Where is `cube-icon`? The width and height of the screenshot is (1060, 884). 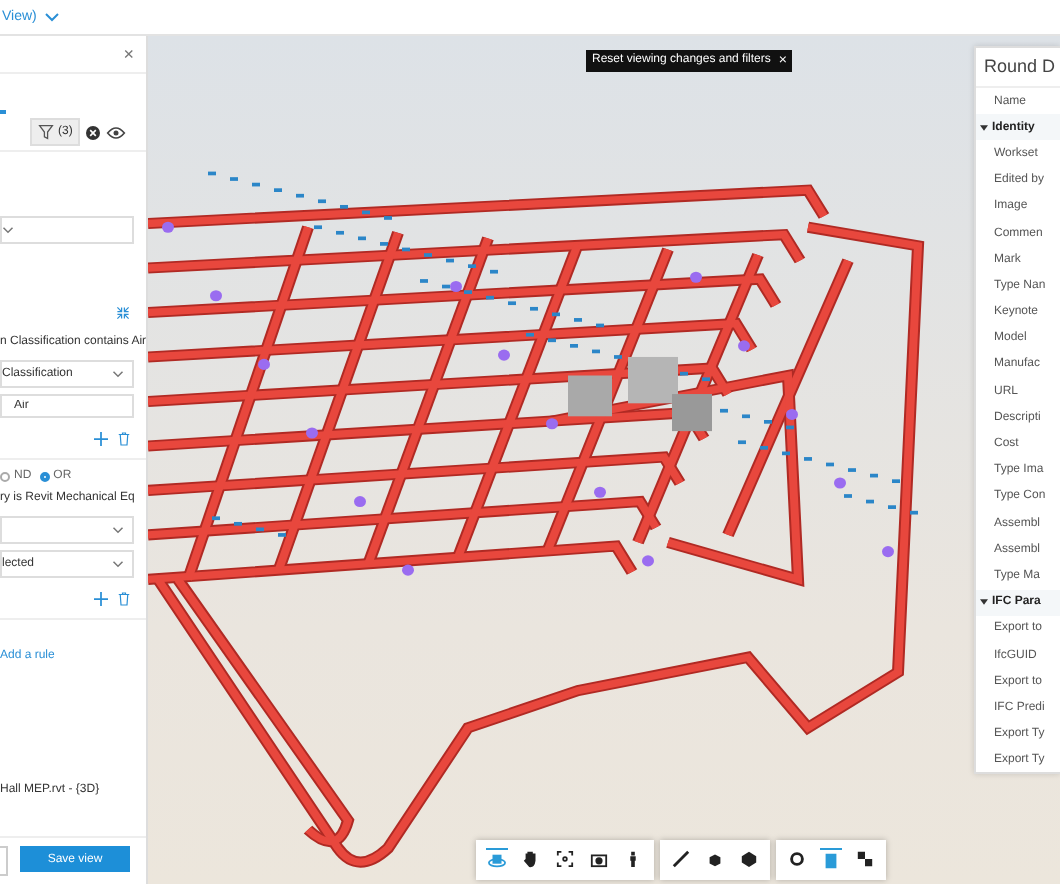
cube-icon is located at coordinates (715, 859).